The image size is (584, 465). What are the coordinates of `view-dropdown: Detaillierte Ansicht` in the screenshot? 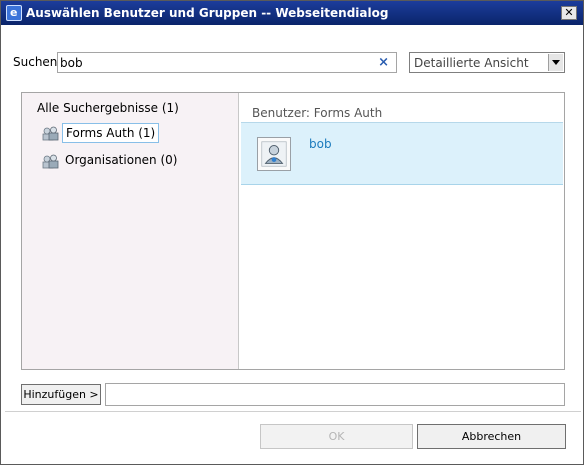 It's located at (487, 62).